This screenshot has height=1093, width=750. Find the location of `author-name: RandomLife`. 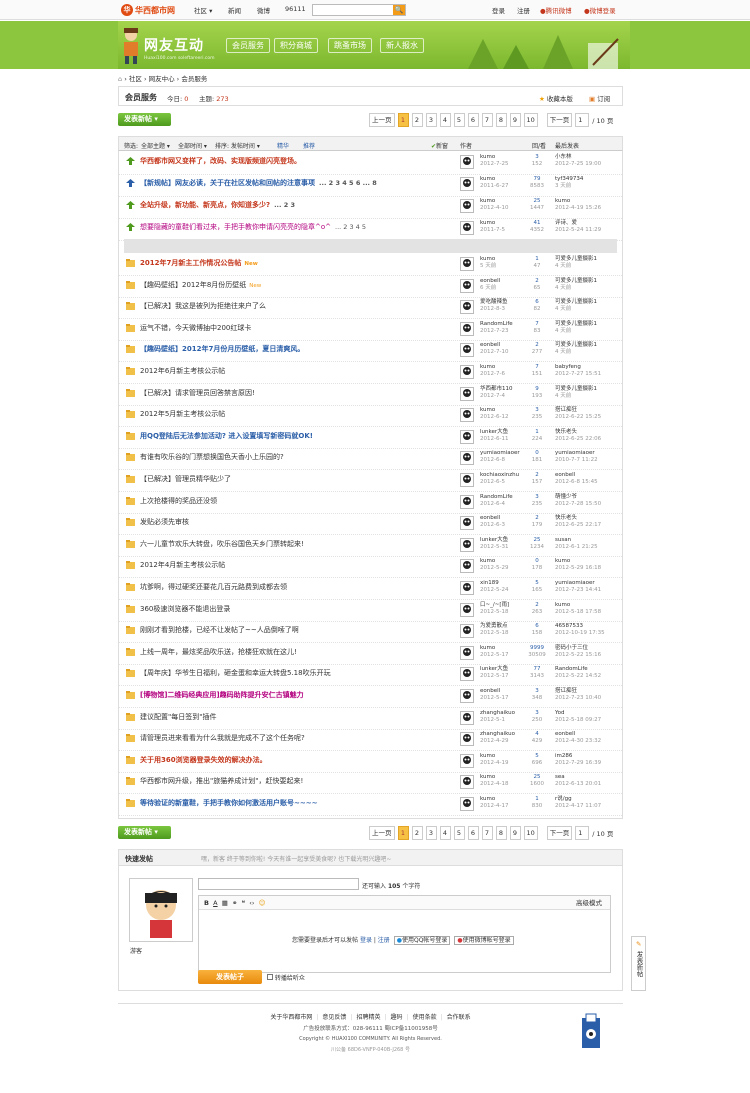

author-name: RandomLife is located at coordinates (496, 497).